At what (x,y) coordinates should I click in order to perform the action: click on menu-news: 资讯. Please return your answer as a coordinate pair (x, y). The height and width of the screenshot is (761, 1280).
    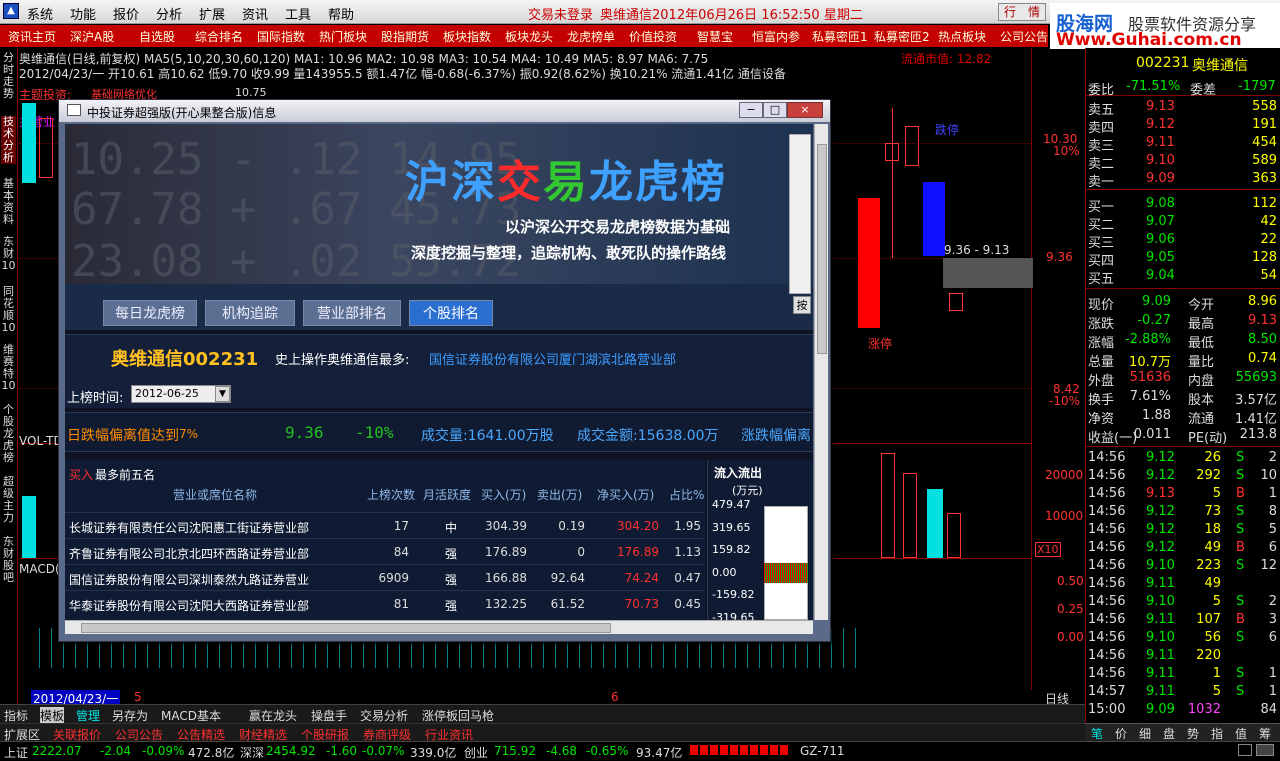
    Looking at the image, I should click on (255, 13).